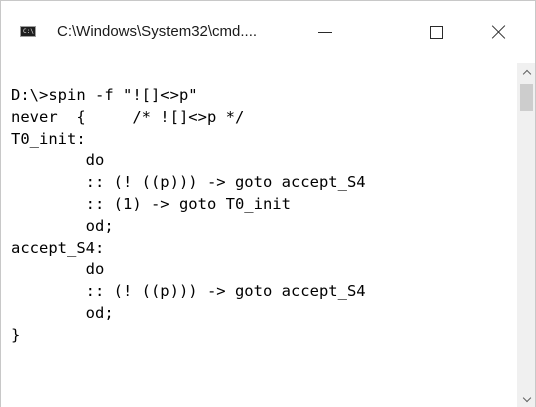 The width and height of the screenshot is (536, 407). What do you see at coordinates (104, 95) in the screenshot?
I see `console-line: D:\>spin -f "![]<>p"` at bounding box center [104, 95].